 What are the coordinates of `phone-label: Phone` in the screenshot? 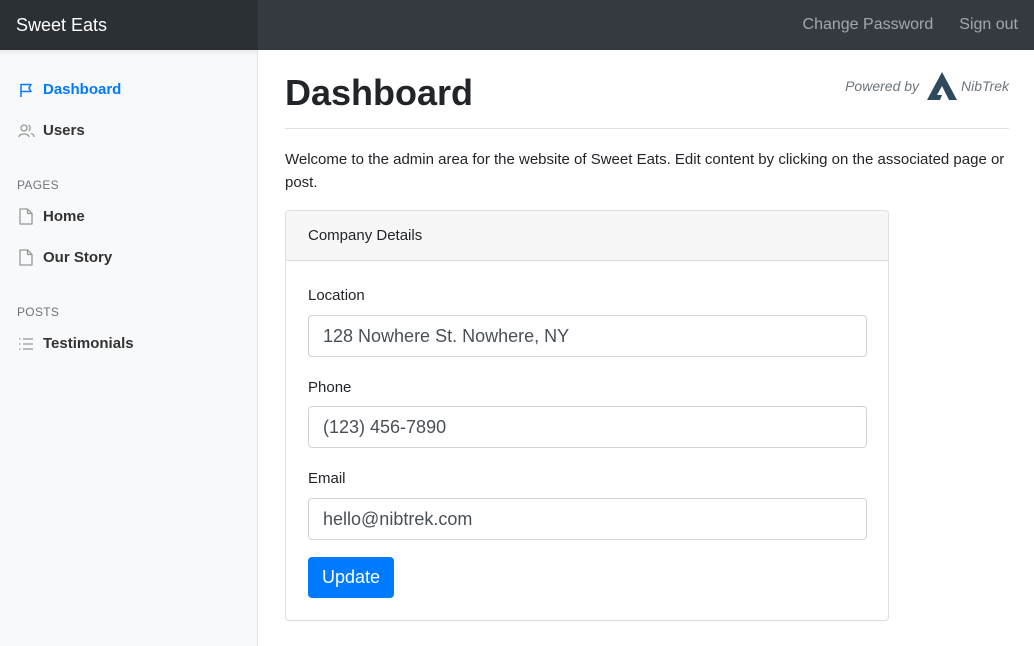 It's located at (330, 387).